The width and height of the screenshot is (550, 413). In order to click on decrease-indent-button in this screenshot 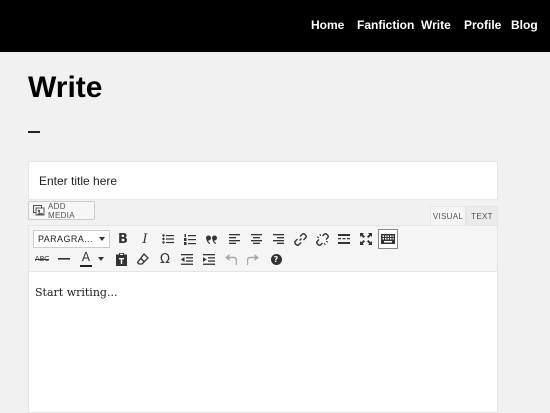, I will do `click(187, 259)`.